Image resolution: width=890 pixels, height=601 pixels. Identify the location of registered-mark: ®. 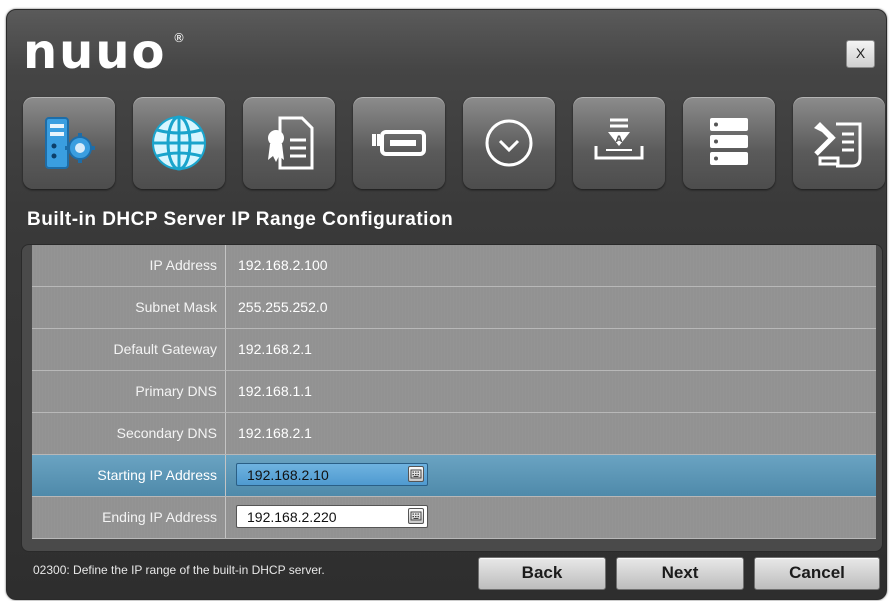
(180, 38).